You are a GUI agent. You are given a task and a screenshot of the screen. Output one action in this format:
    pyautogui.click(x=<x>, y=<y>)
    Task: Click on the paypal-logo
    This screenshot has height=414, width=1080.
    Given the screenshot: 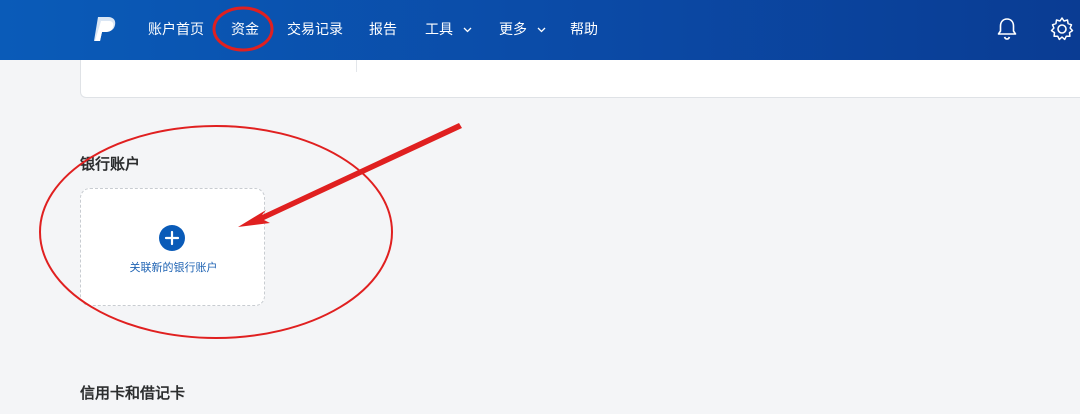 What is the action you would take?
    pyautogui.click(x=106, y=29)
    